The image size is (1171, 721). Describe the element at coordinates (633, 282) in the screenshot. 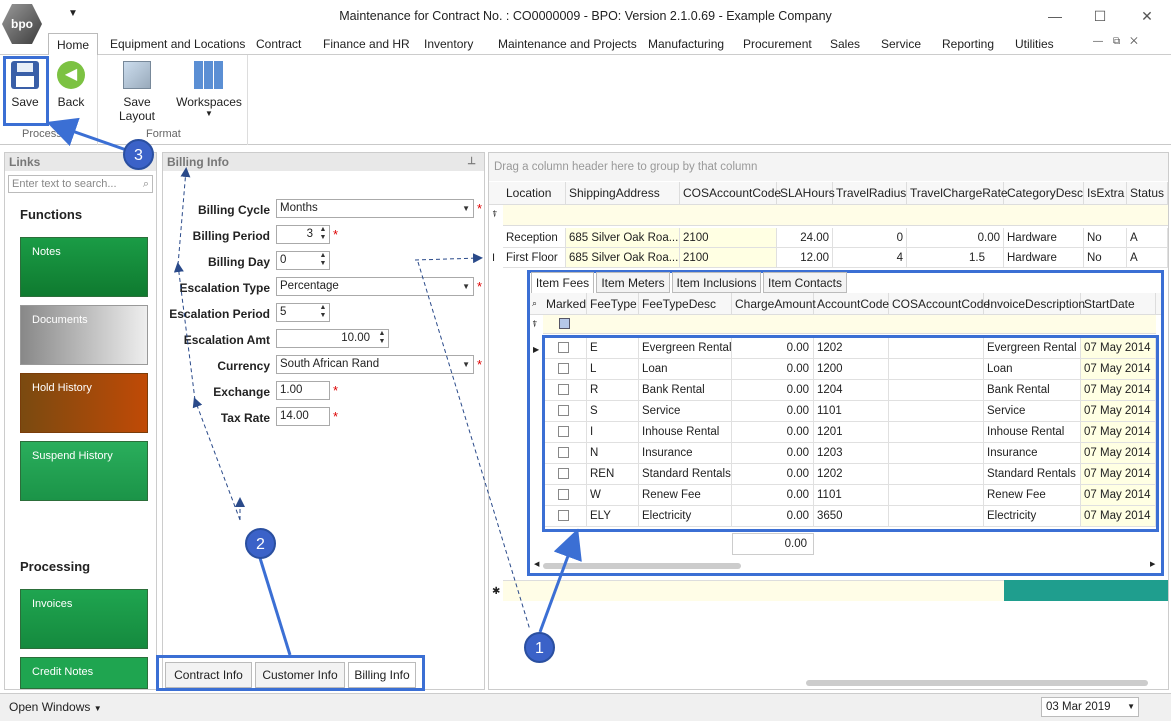

I see `tab-item-meters: Item Meters` at that location.